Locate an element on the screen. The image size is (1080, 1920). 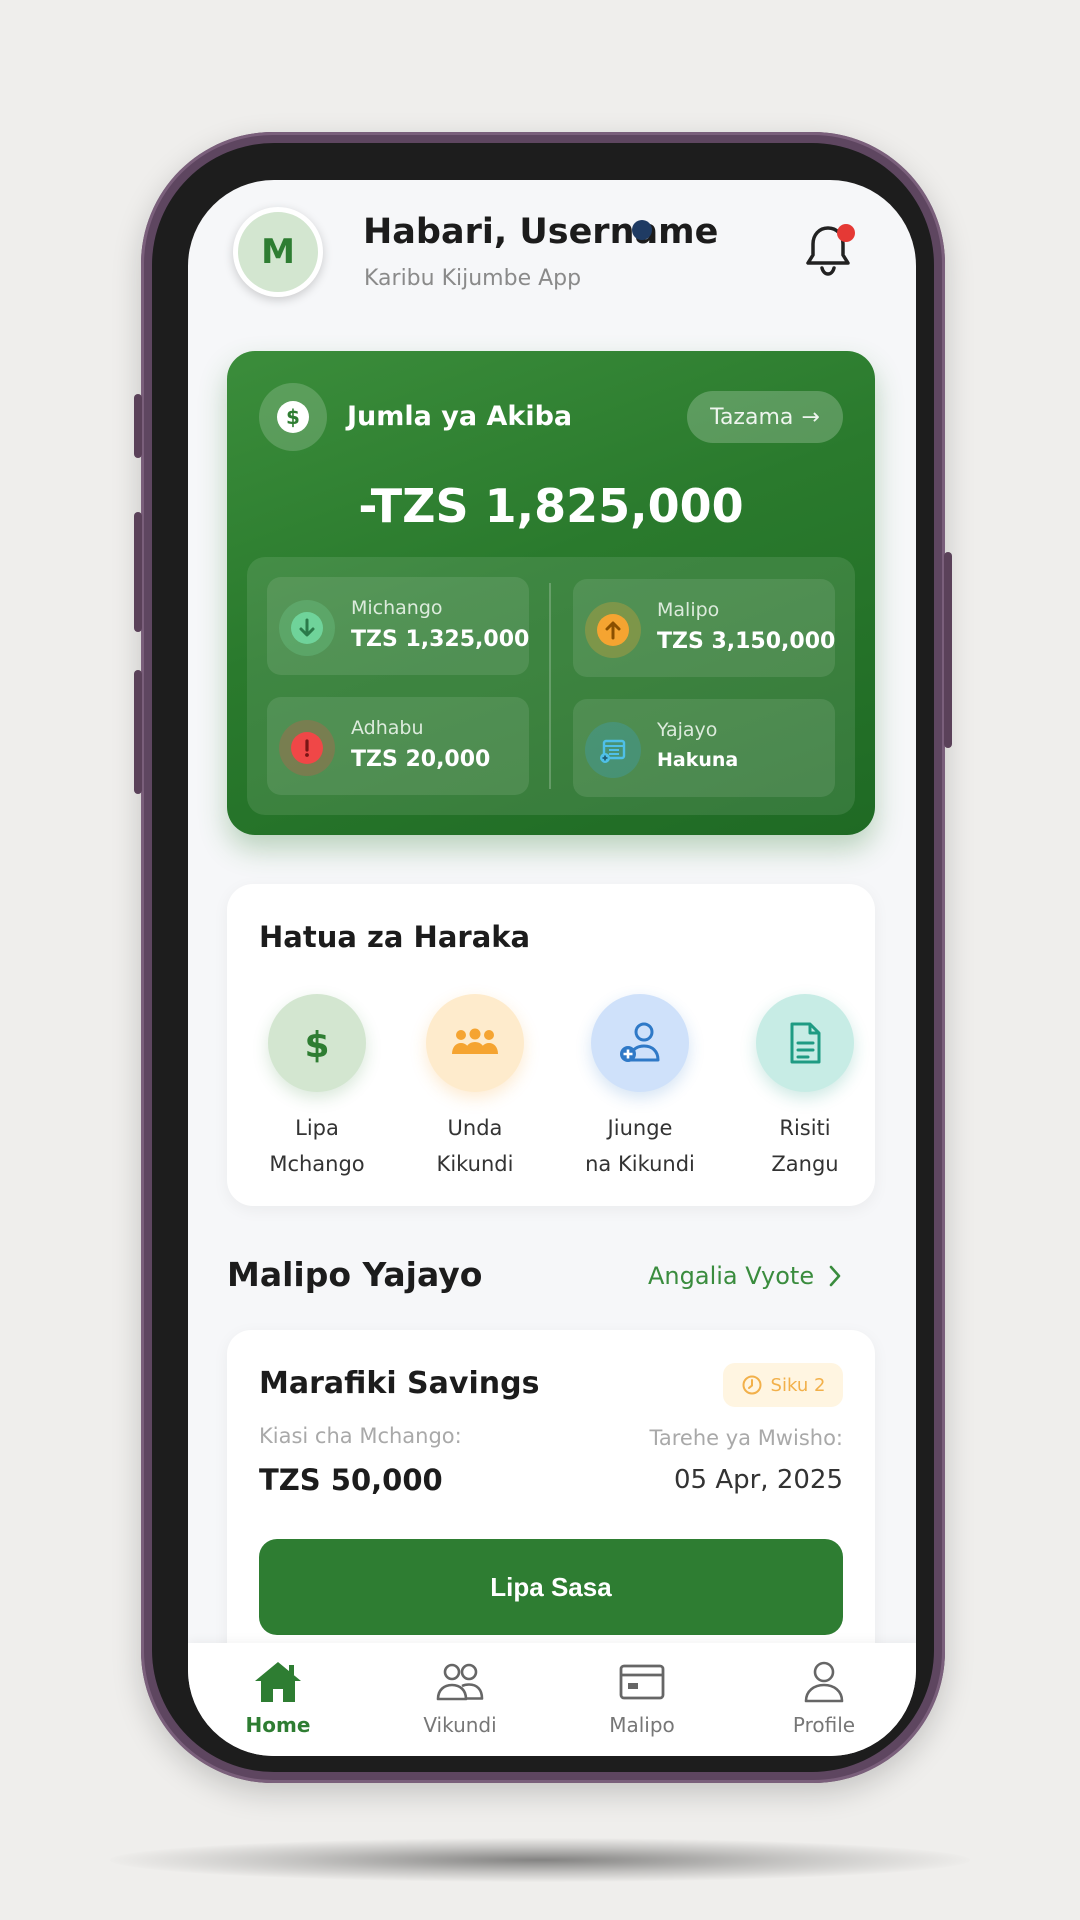
user-add-icon is located at coordinates (640, 1042).